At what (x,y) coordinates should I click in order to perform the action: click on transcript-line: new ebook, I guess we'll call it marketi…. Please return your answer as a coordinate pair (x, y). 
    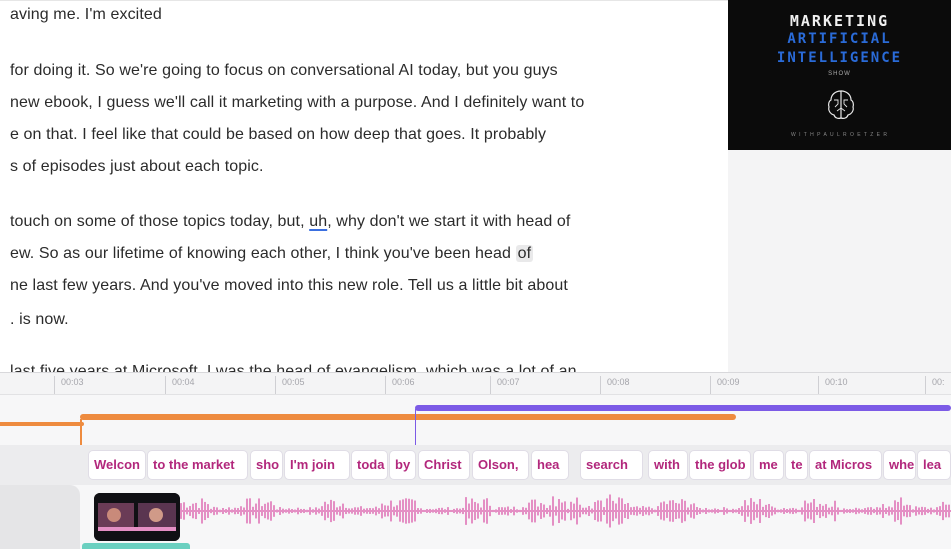
    Looking at the image, I should click on (297, 103).